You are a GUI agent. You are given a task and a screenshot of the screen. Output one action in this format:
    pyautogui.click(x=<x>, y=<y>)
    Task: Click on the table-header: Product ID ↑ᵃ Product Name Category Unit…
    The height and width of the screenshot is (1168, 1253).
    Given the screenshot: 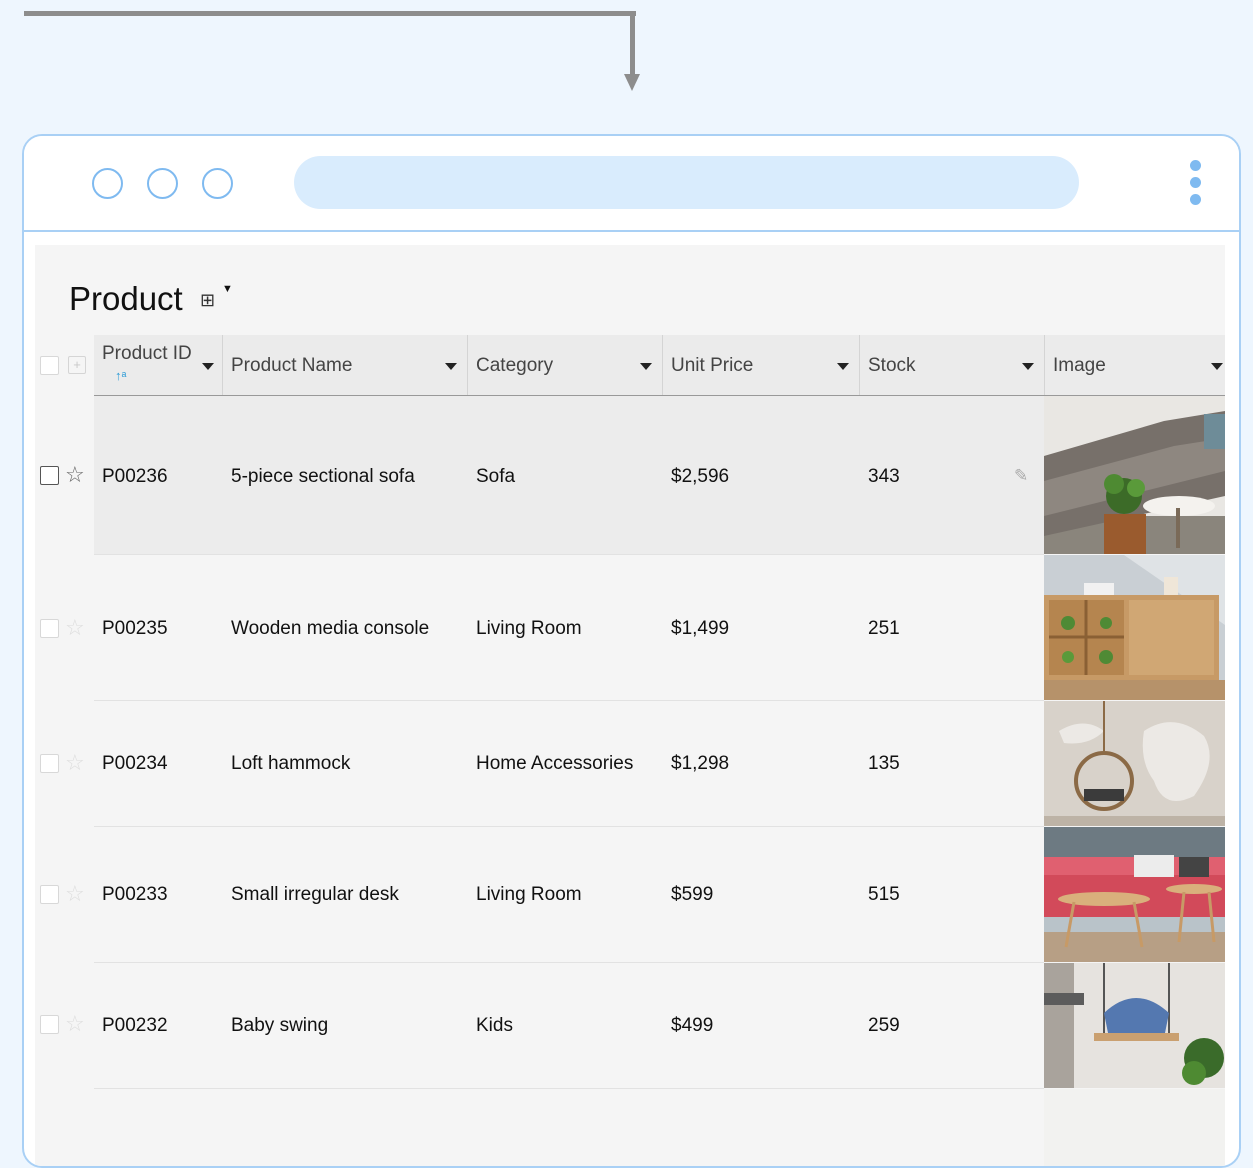 What is the action you would take?
    pyautogui.click(x=659, y=366)
    